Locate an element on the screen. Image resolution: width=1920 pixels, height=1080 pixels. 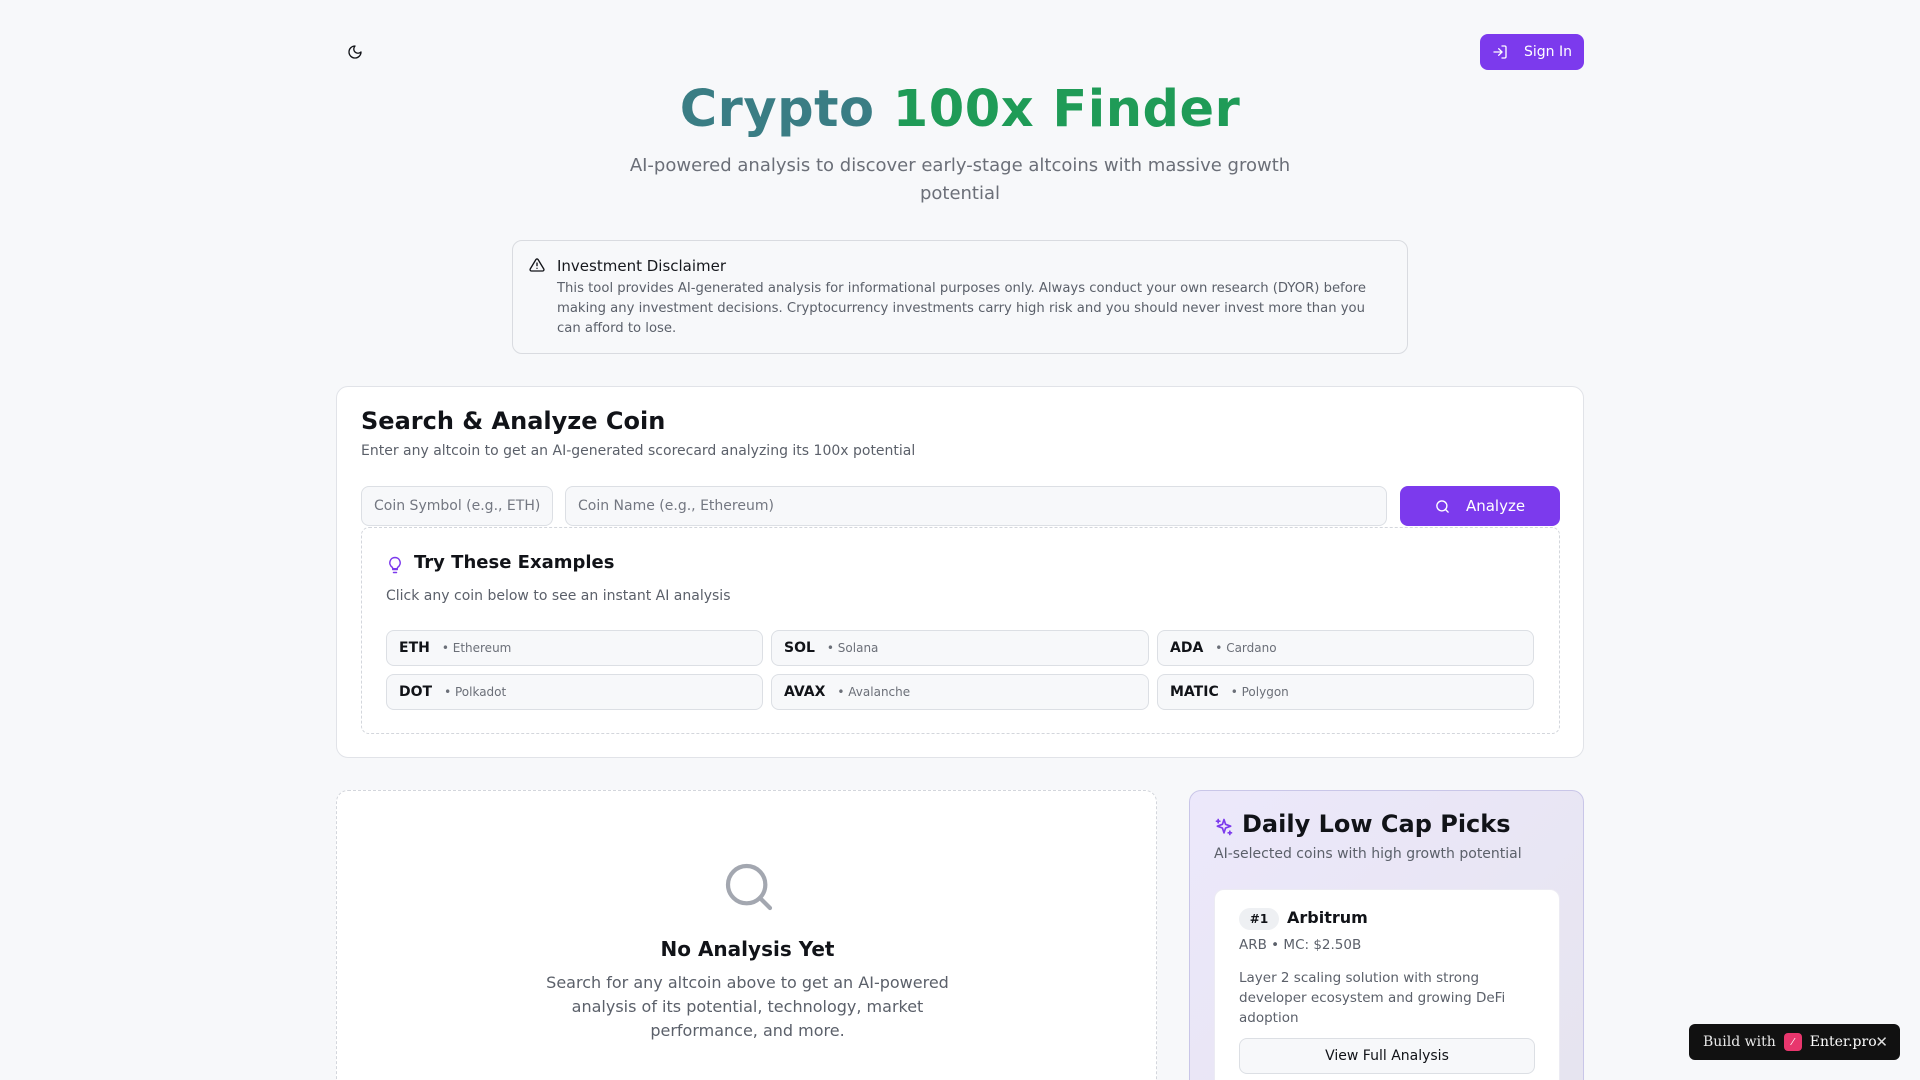
example-coin-sol: SOL • Solana is located at coordinates (960, 648).